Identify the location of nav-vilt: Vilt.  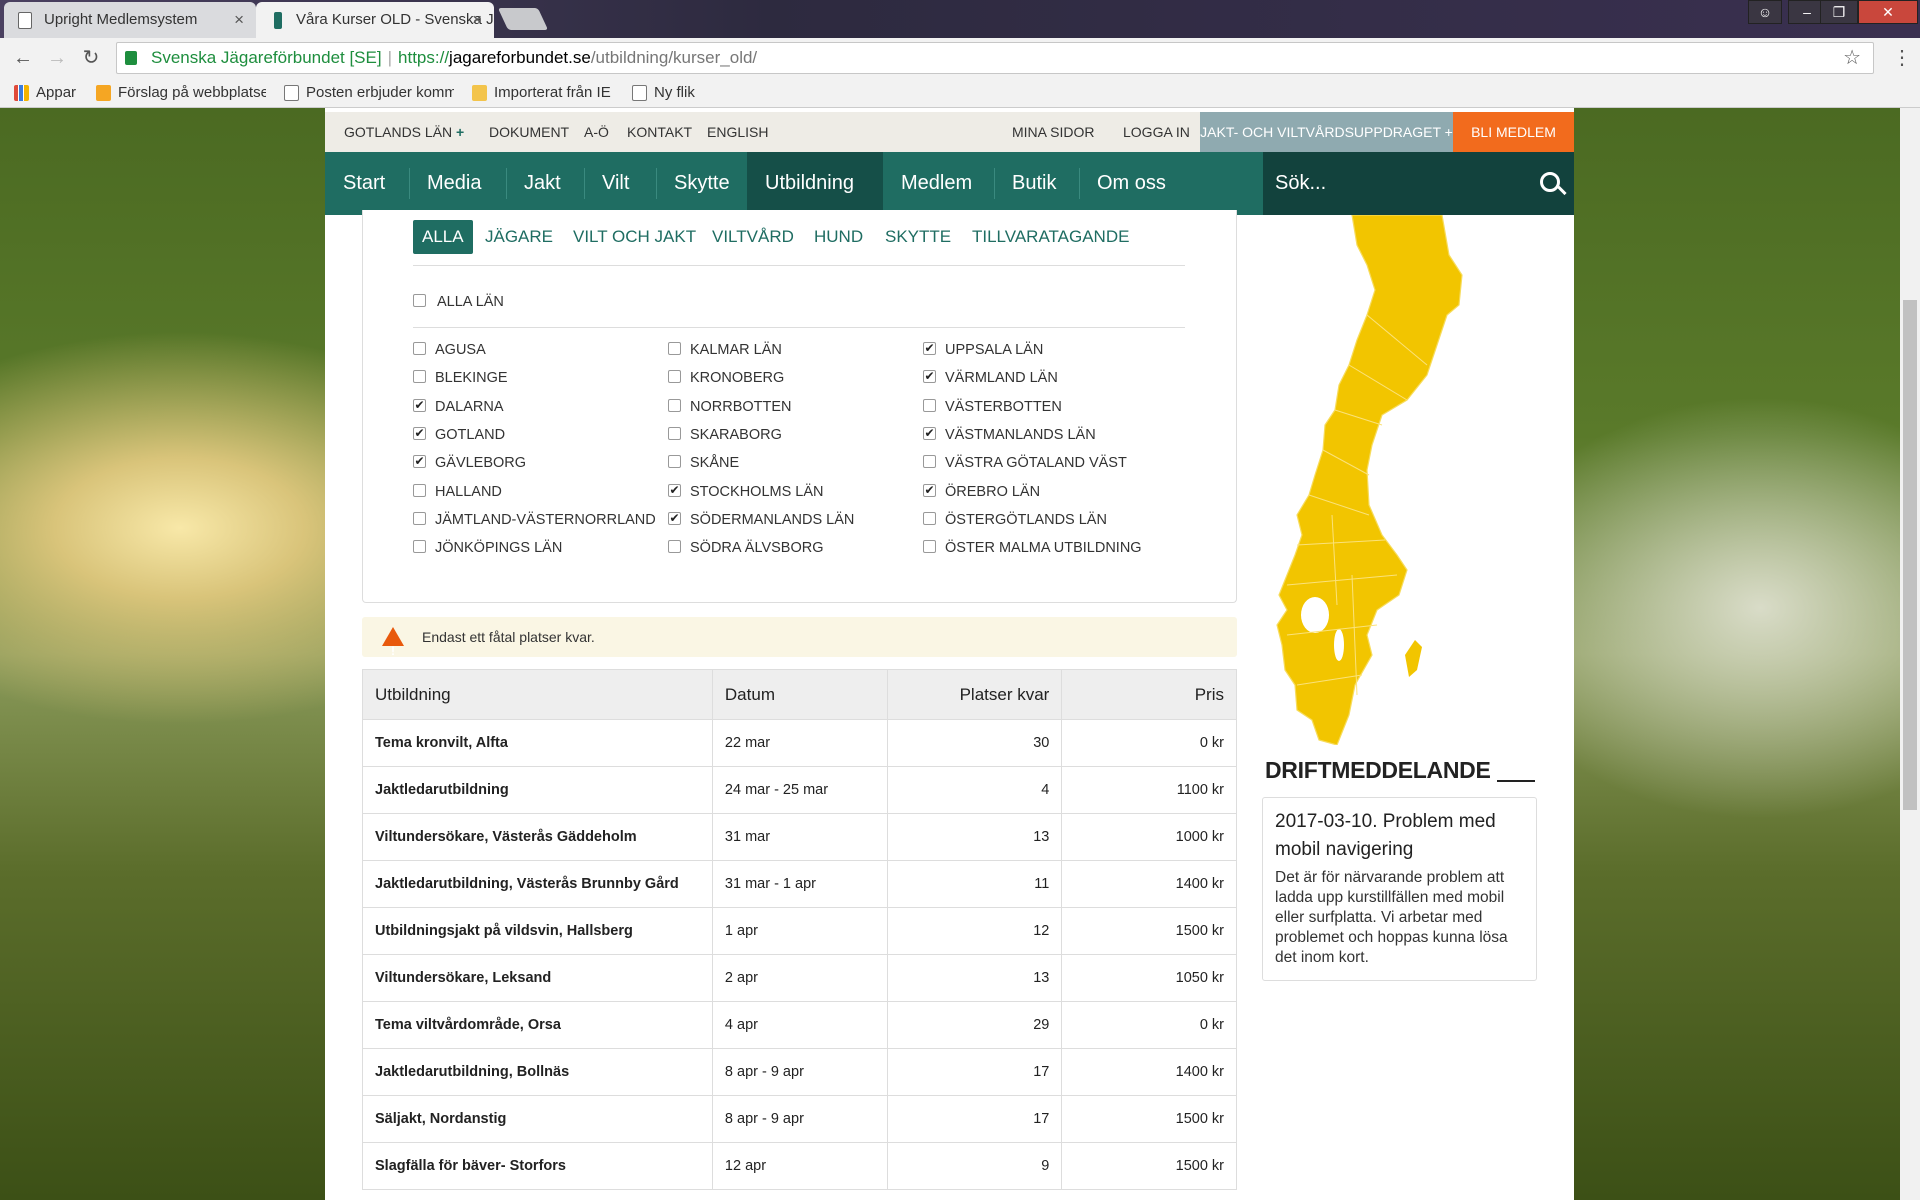
(615, 183).